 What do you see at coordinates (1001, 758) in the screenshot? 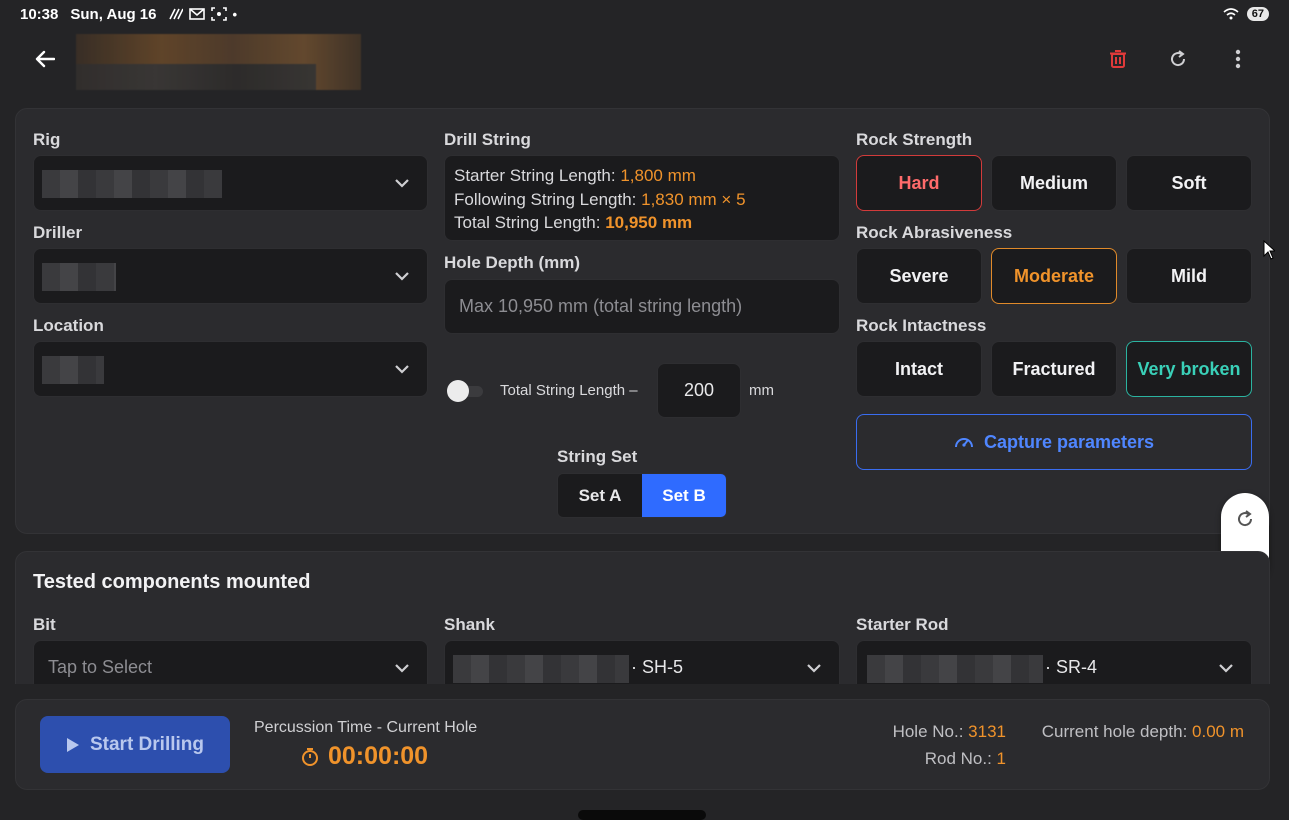
I see `rod-number-value: 1` at bounding box center [1001, 758].